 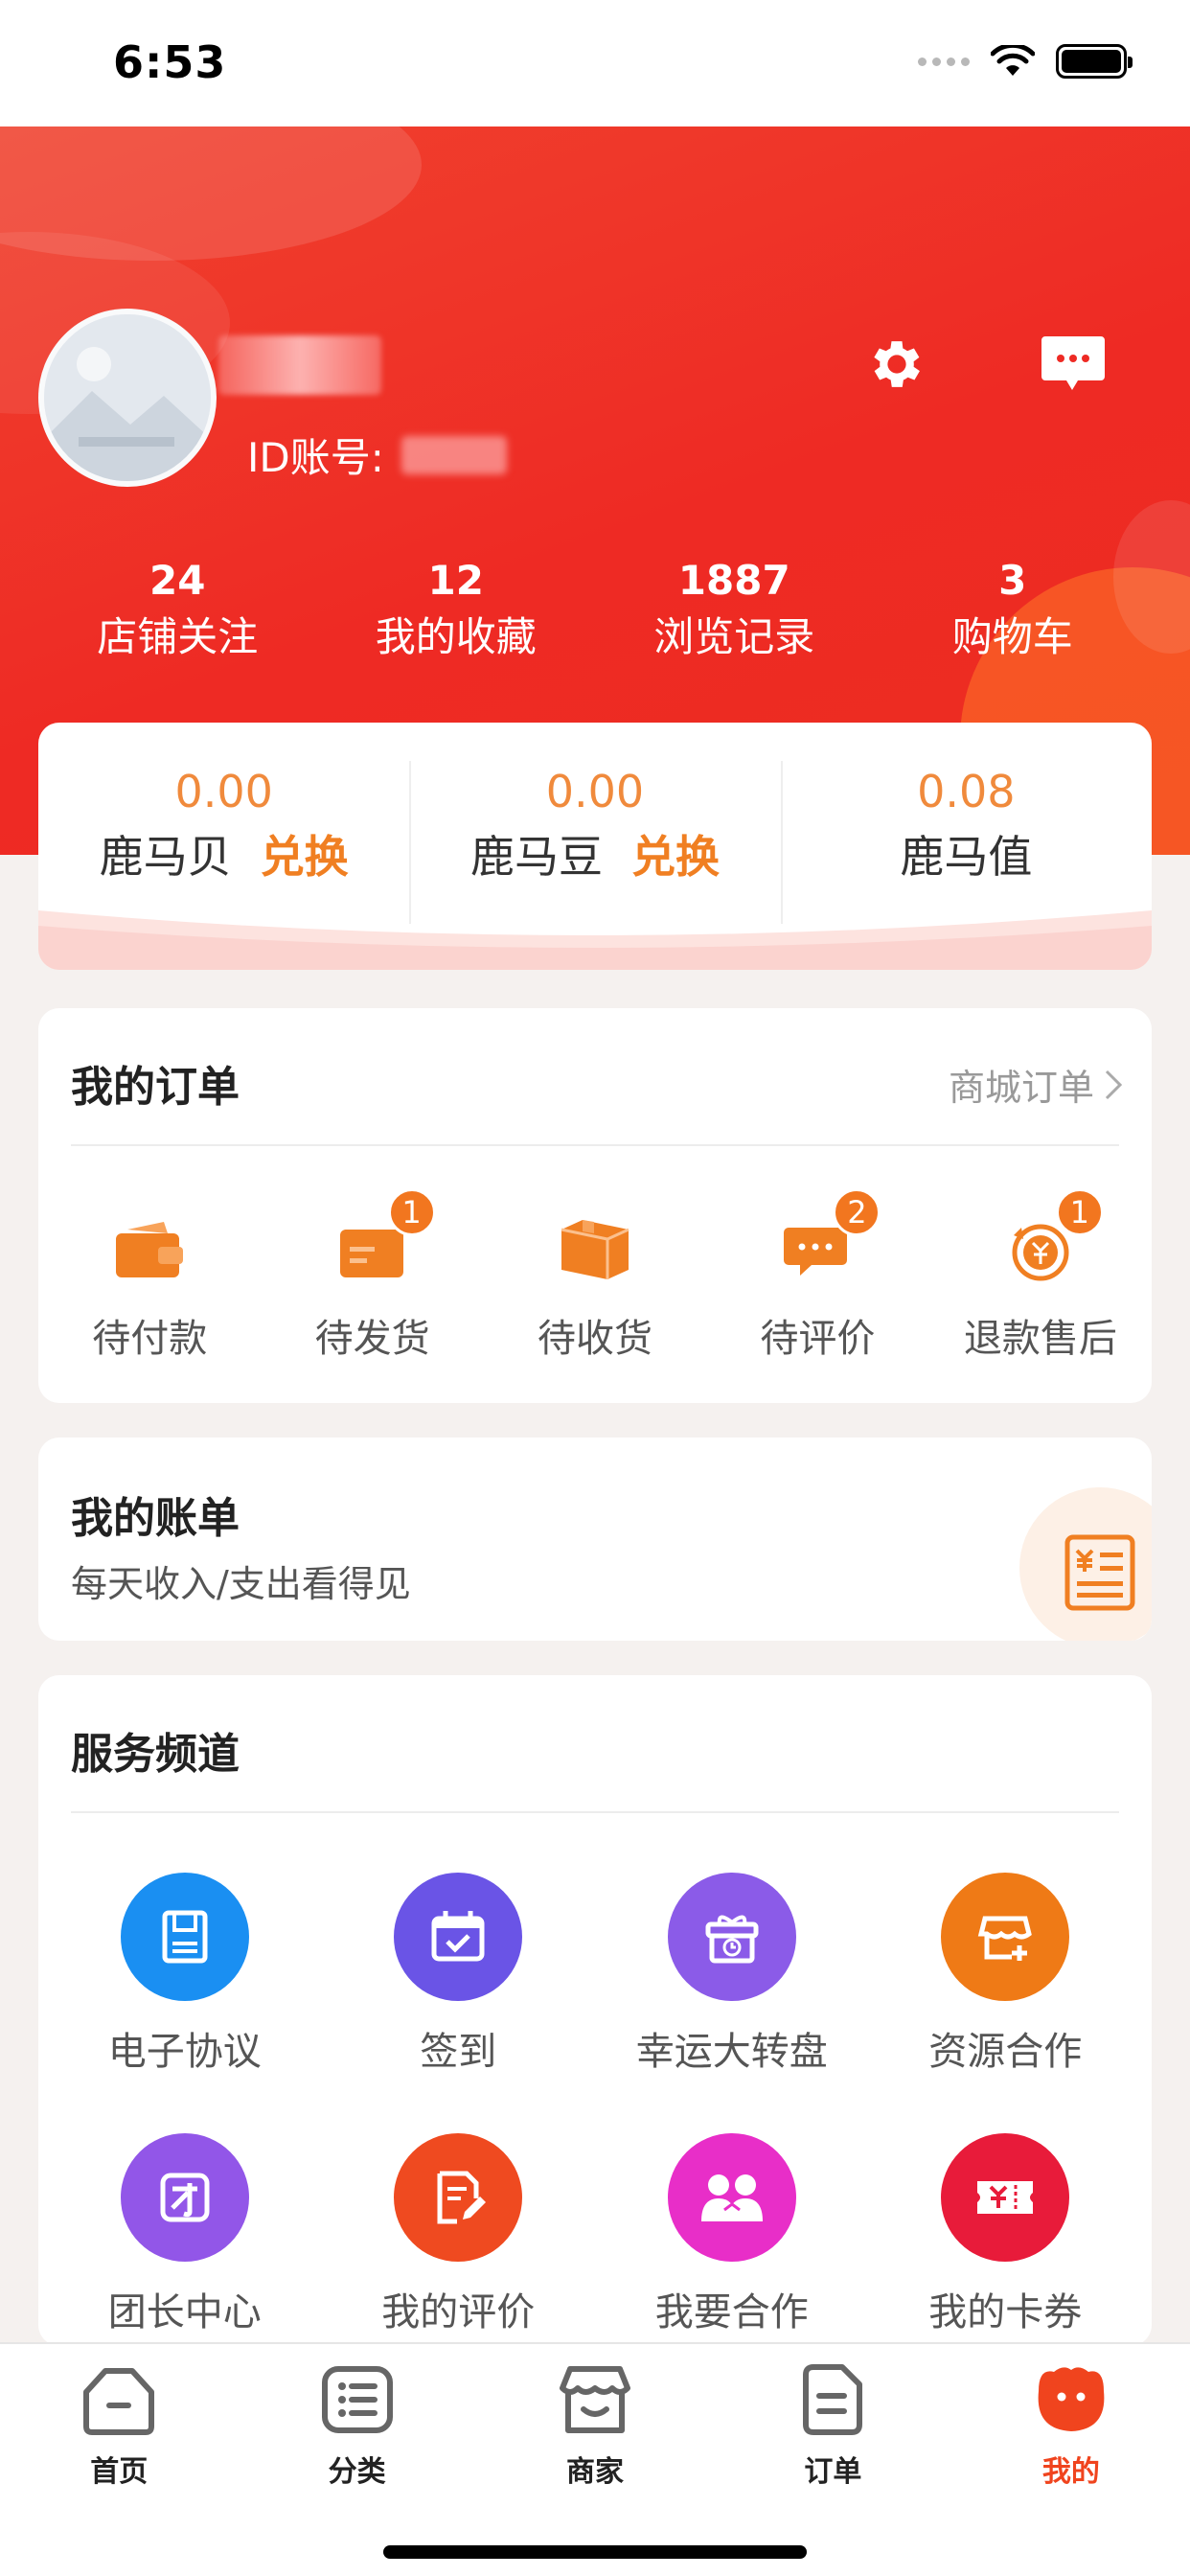 I want to click on bill-icon, so click(x=1100, y=1572).